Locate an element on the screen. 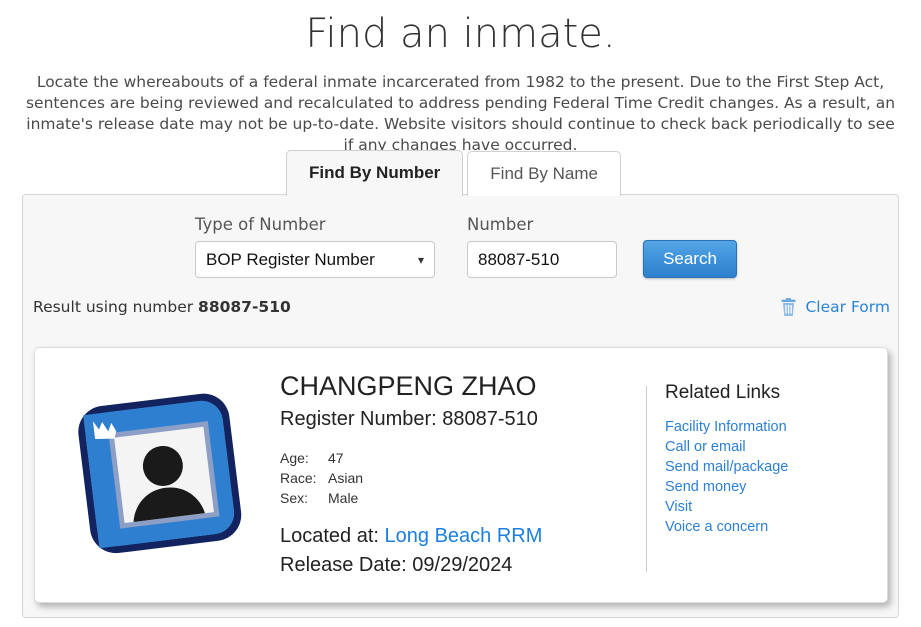 The height and width of the screenshot is (627, 921). attr-value-age: 47 is located at coordinates (336, 458).